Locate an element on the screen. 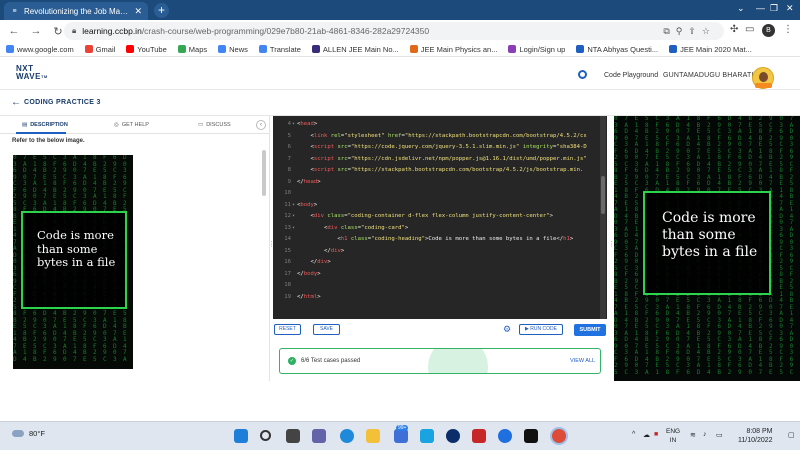  tab-description: ▤ DESCRIPTION is located at coordinates (45, 125).